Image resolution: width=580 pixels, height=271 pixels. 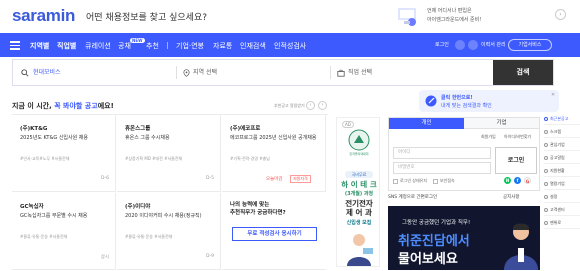 I want to click on urgent-label: 오늘마감, so click(x=274, y=179).